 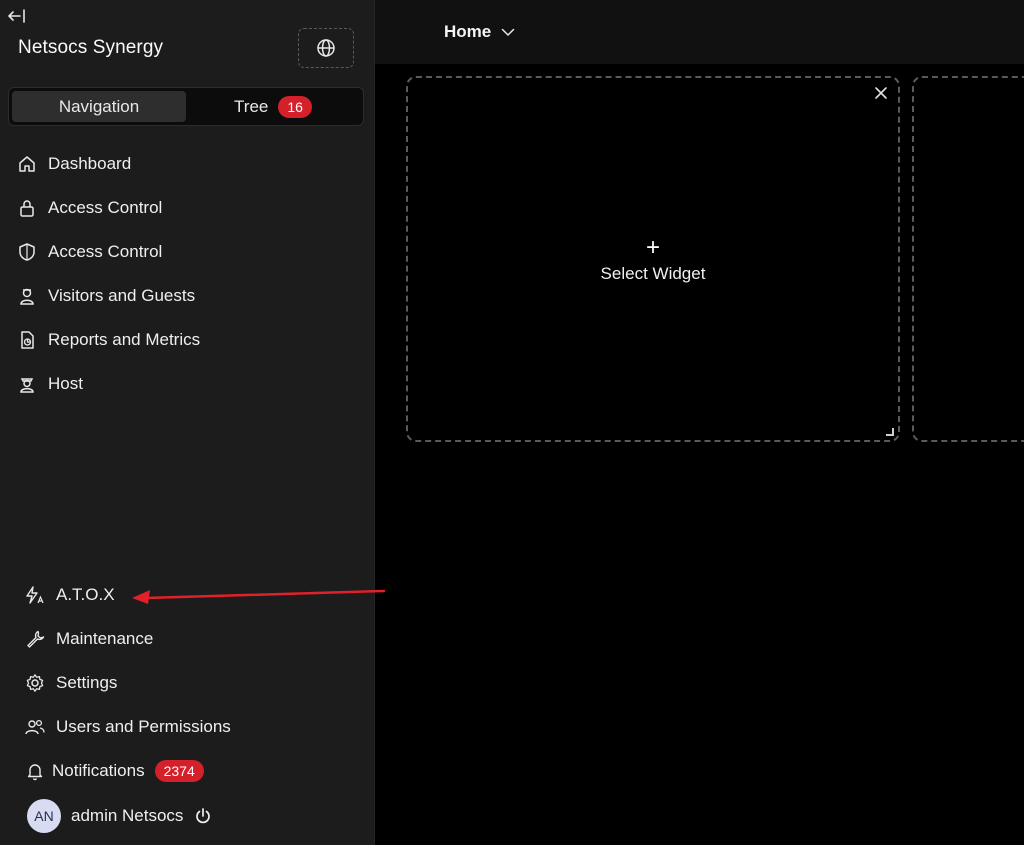 I want to click on tab-navigation-label: Navigation, so click(x=99, y=106).